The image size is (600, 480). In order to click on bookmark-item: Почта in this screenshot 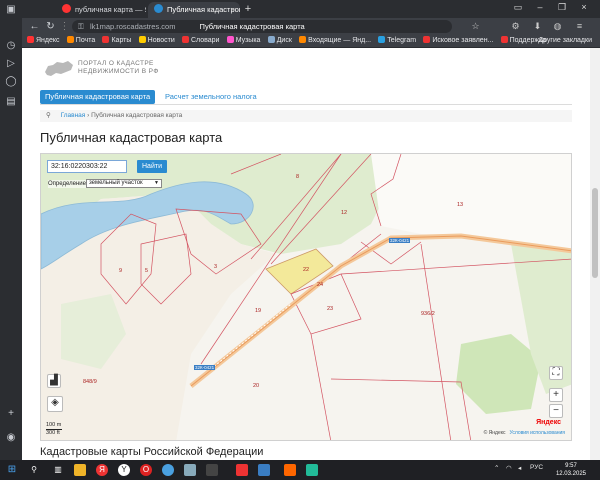, I will do `click(80, 41)`.